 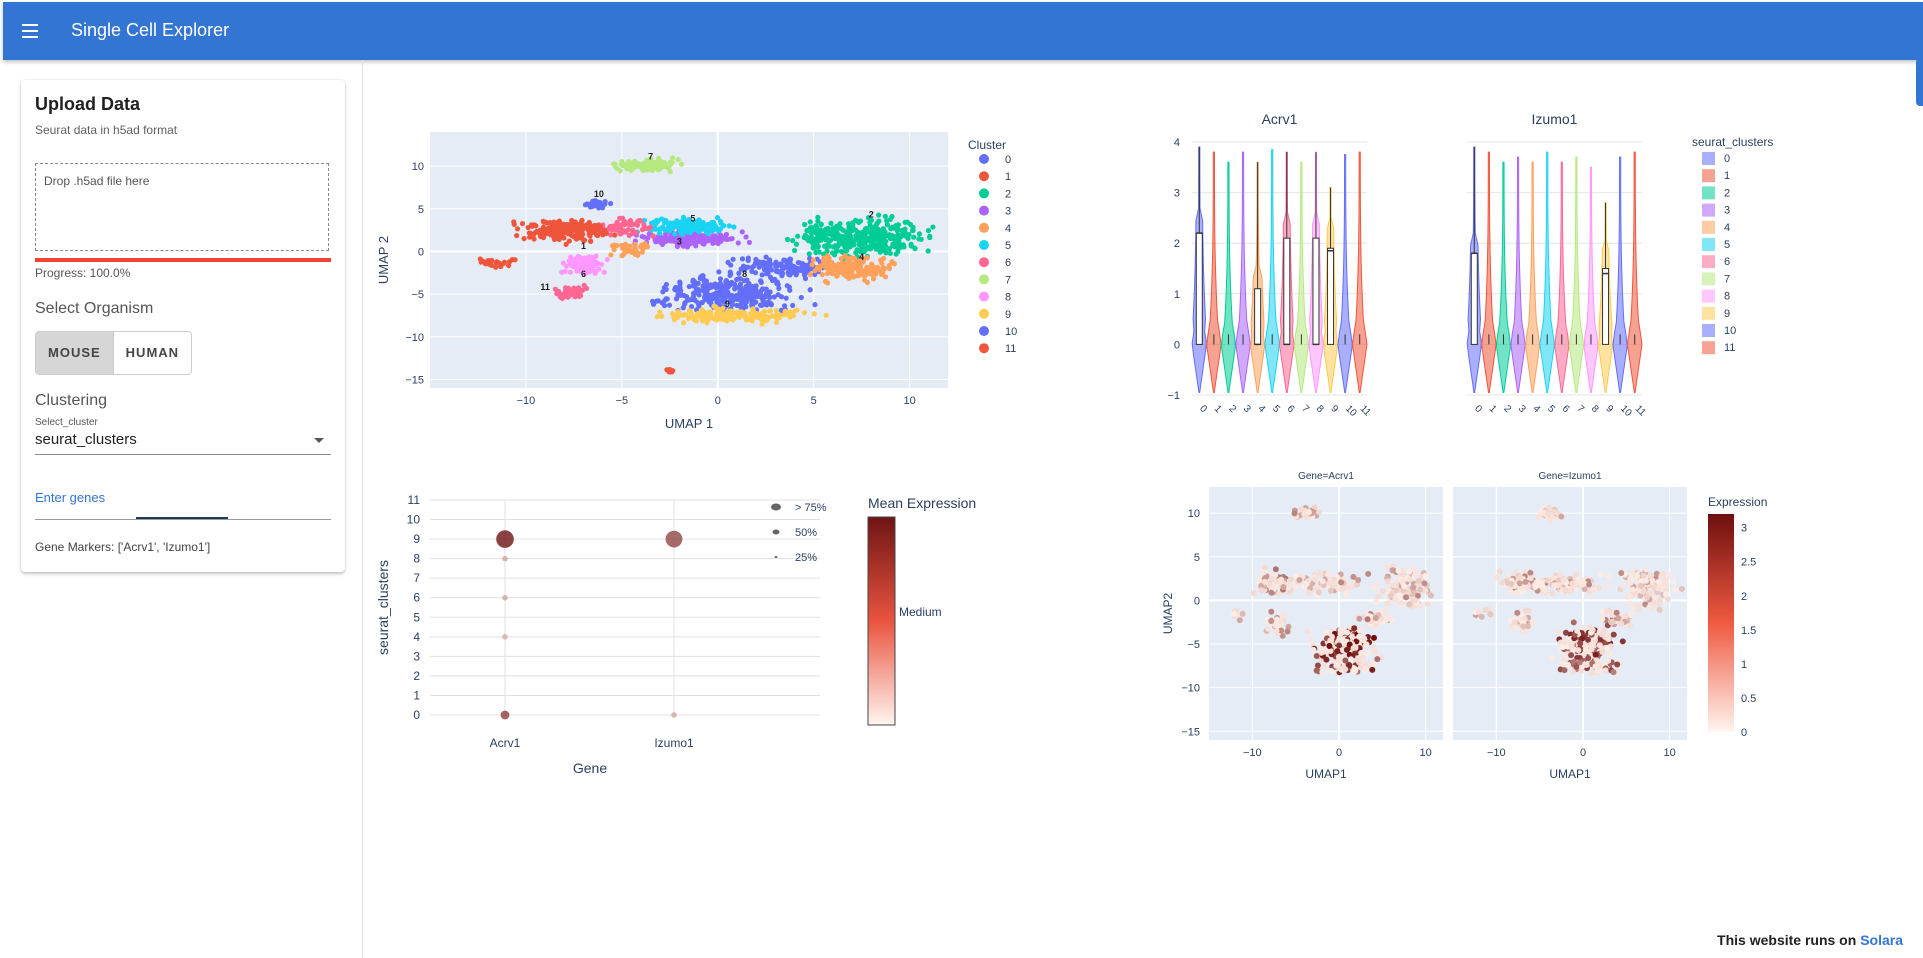 I want to click on human-button: HUMAN, so click(x=152, y=353).